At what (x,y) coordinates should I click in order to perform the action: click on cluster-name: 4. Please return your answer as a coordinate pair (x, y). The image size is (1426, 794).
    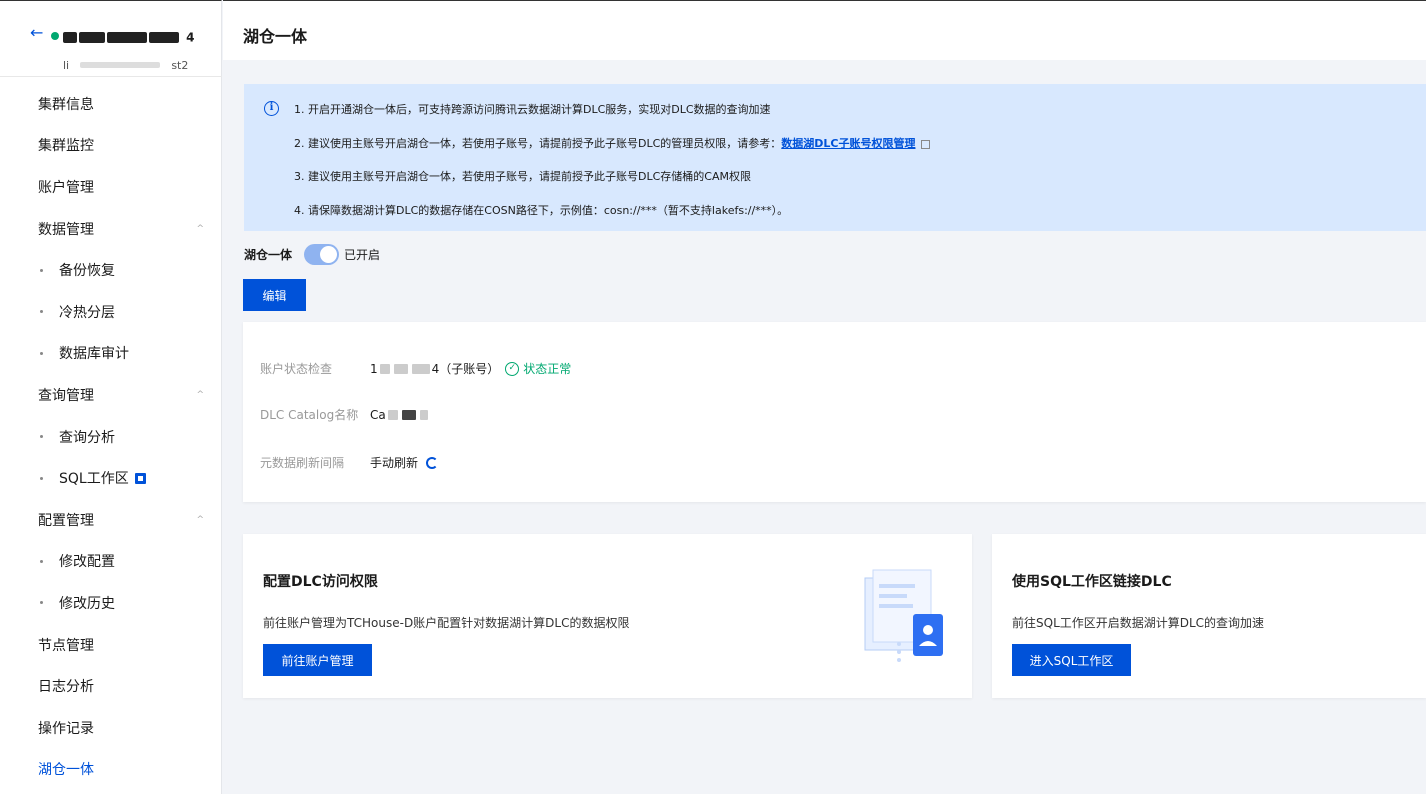
    Looking at the image, I should click on (134, 36).